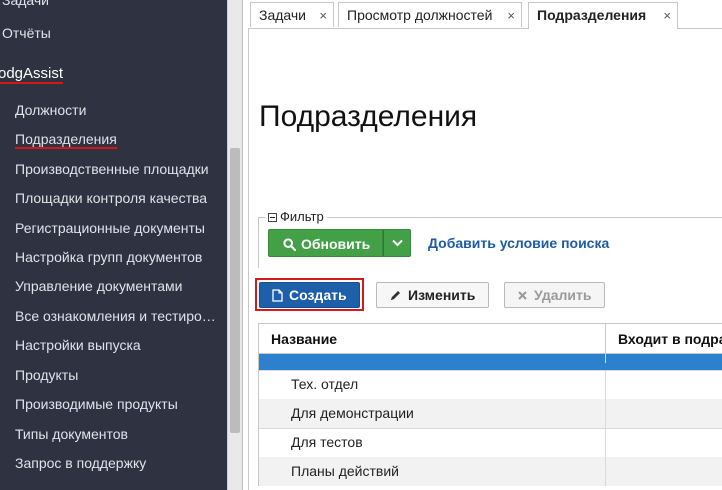 This screenshot has height=490, width=722. What do you see at coordinates (664, 339) in the screenshot?
I see `column-header-parent-overlay: Входит в подра` at bounding box center [664, 339].